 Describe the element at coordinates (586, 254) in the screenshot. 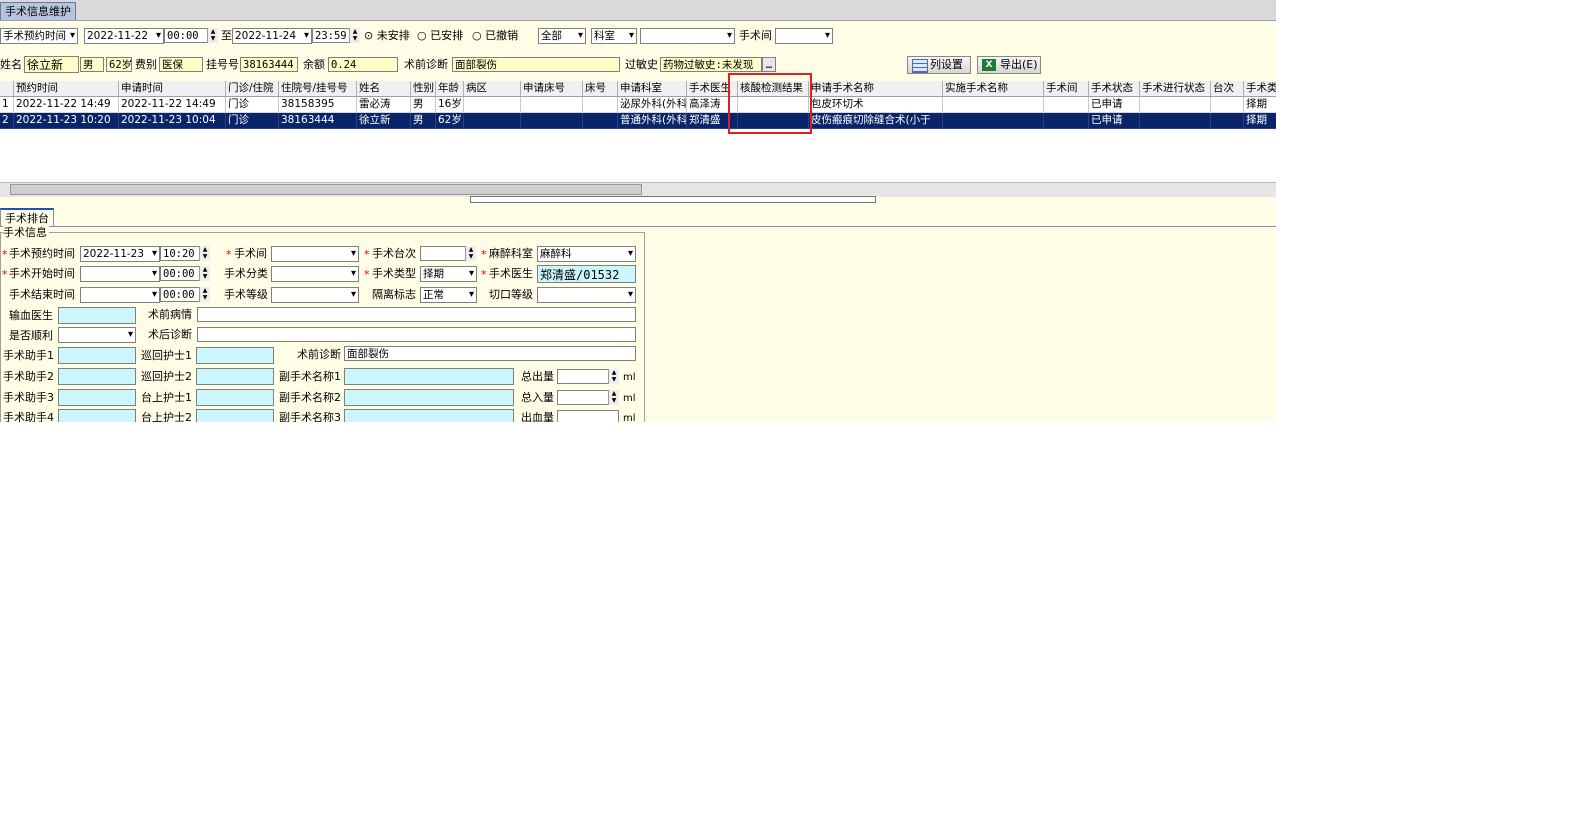

I see `anes-dept-select: 麻醉科` at that location.